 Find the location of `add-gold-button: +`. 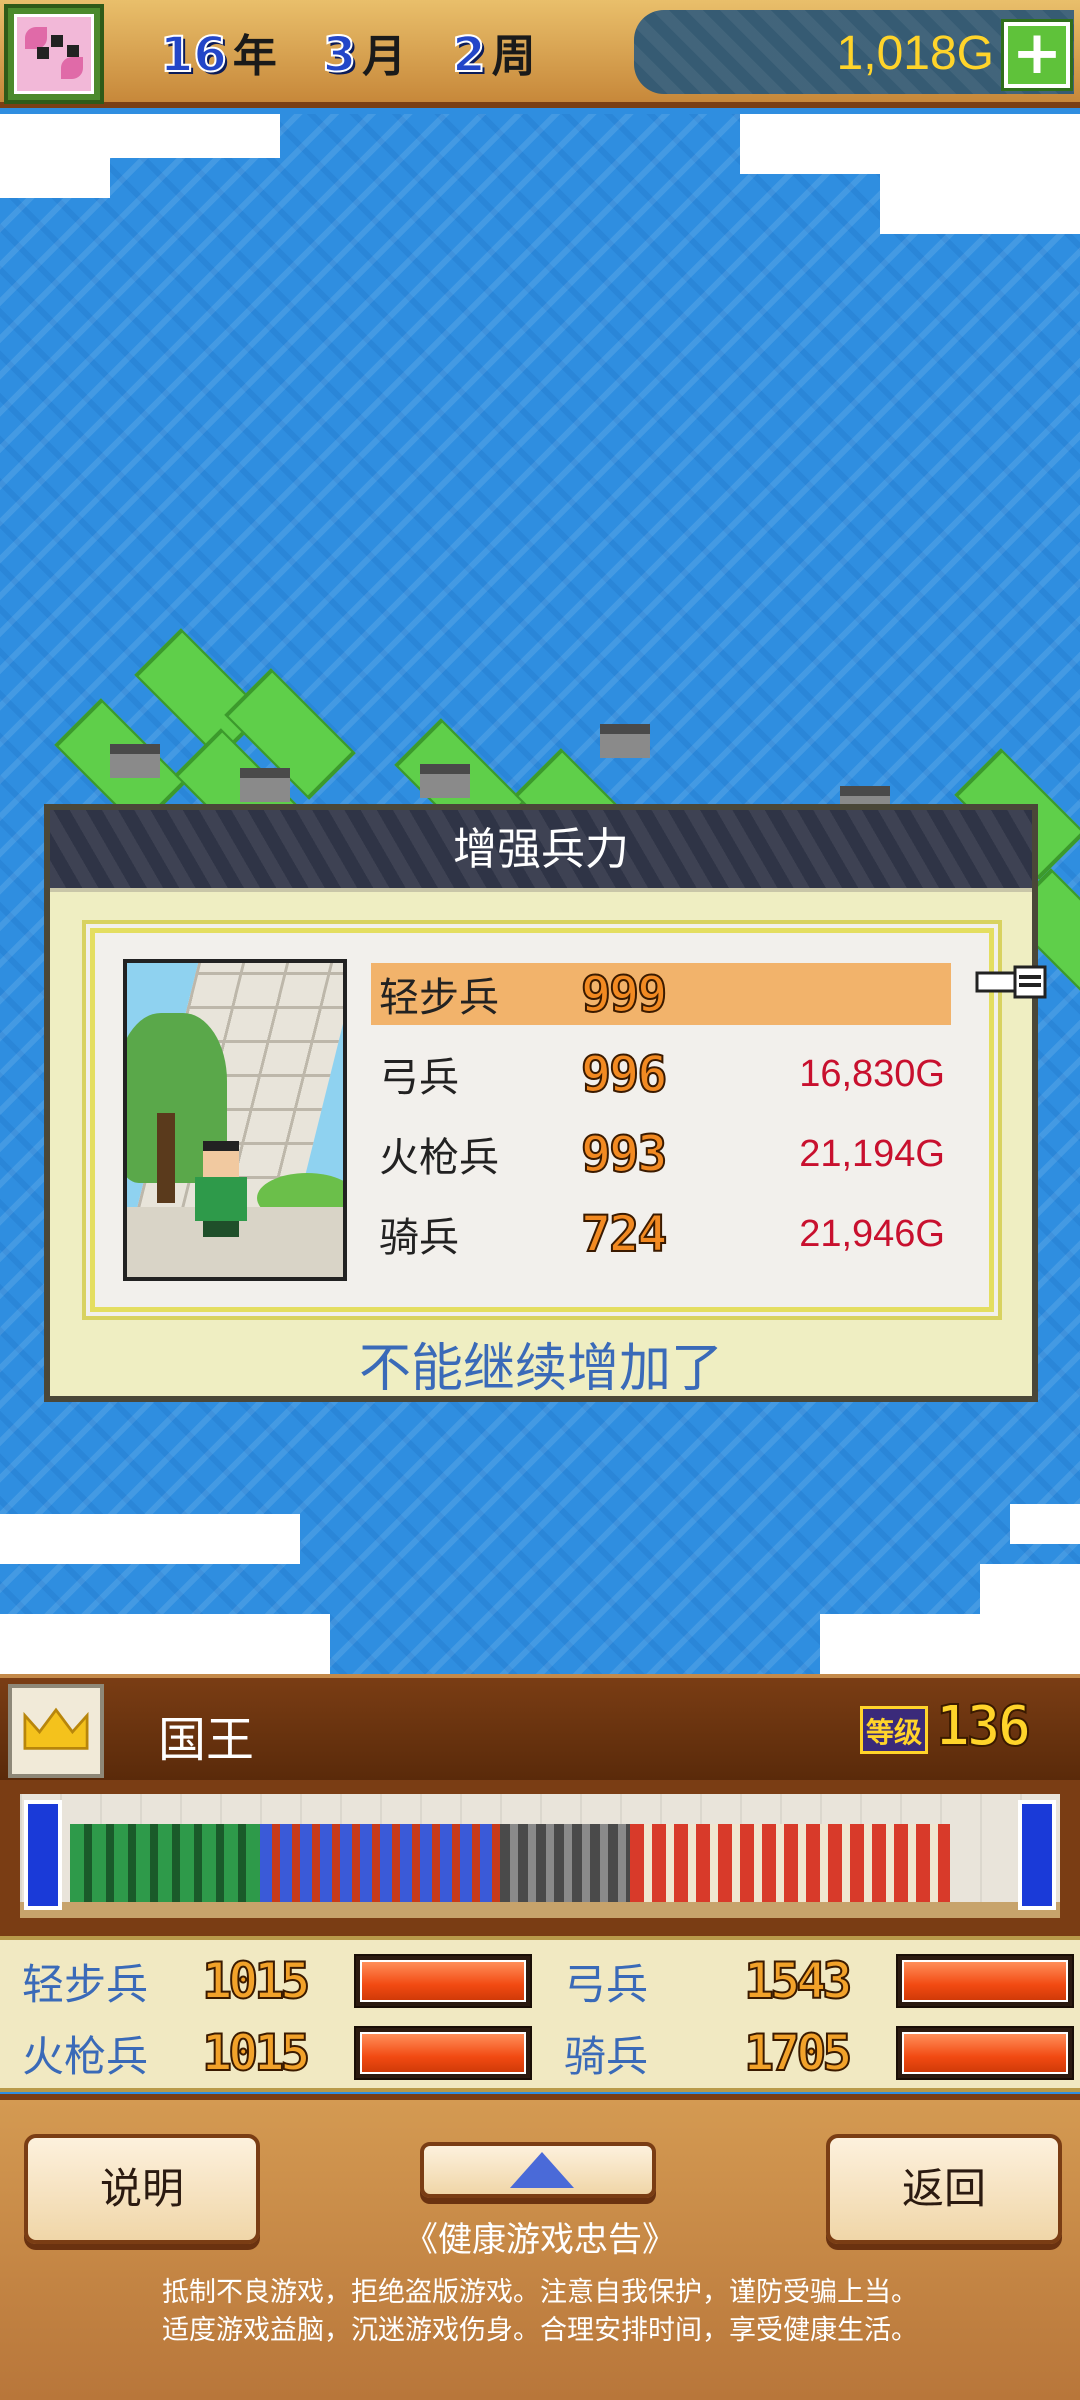

add-gold-button: + is located at coordinates (1037, 55).